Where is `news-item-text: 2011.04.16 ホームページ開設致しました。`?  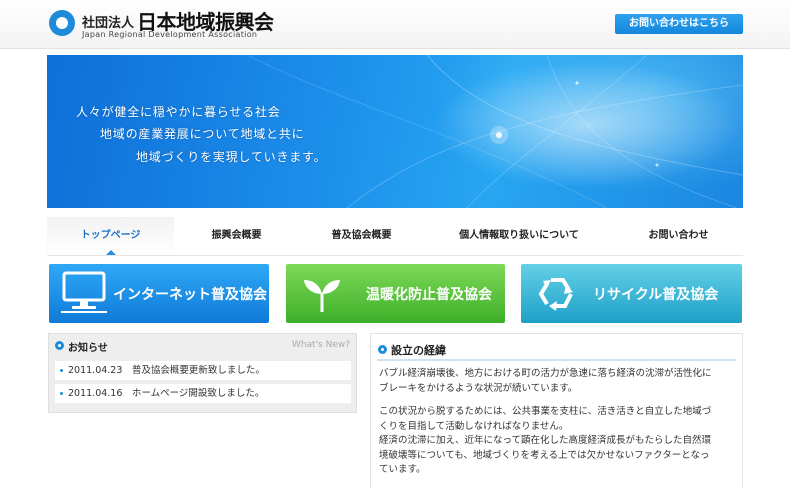
news-item-text: 2011.04.16 ホームページ開設致しました。 is located at coordinates (166, 393).